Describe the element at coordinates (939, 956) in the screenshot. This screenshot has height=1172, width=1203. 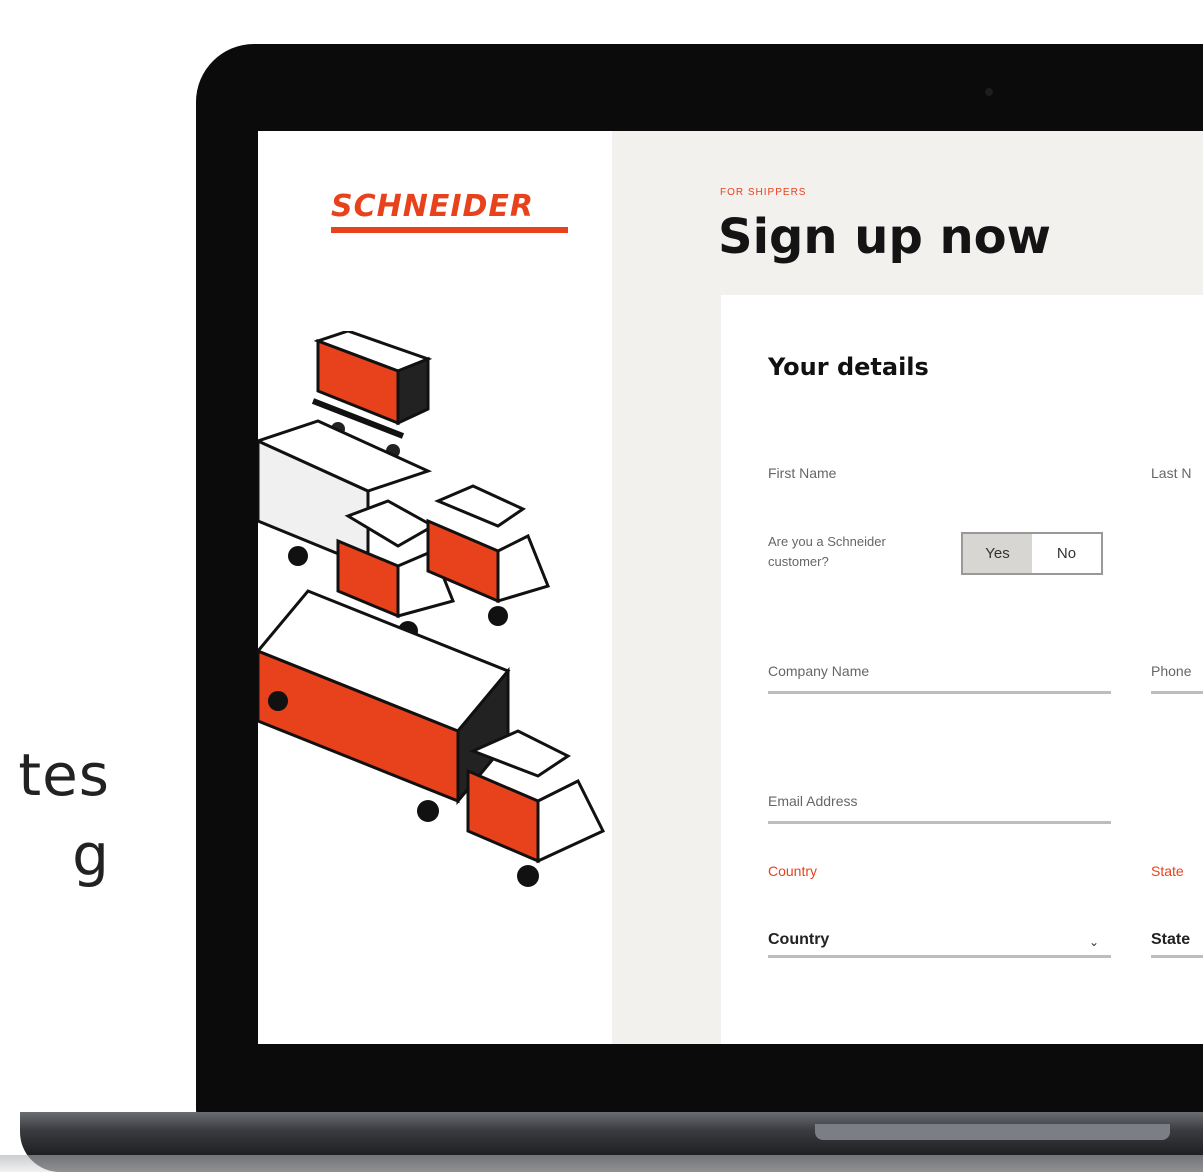
I see `country-underline` at that location.